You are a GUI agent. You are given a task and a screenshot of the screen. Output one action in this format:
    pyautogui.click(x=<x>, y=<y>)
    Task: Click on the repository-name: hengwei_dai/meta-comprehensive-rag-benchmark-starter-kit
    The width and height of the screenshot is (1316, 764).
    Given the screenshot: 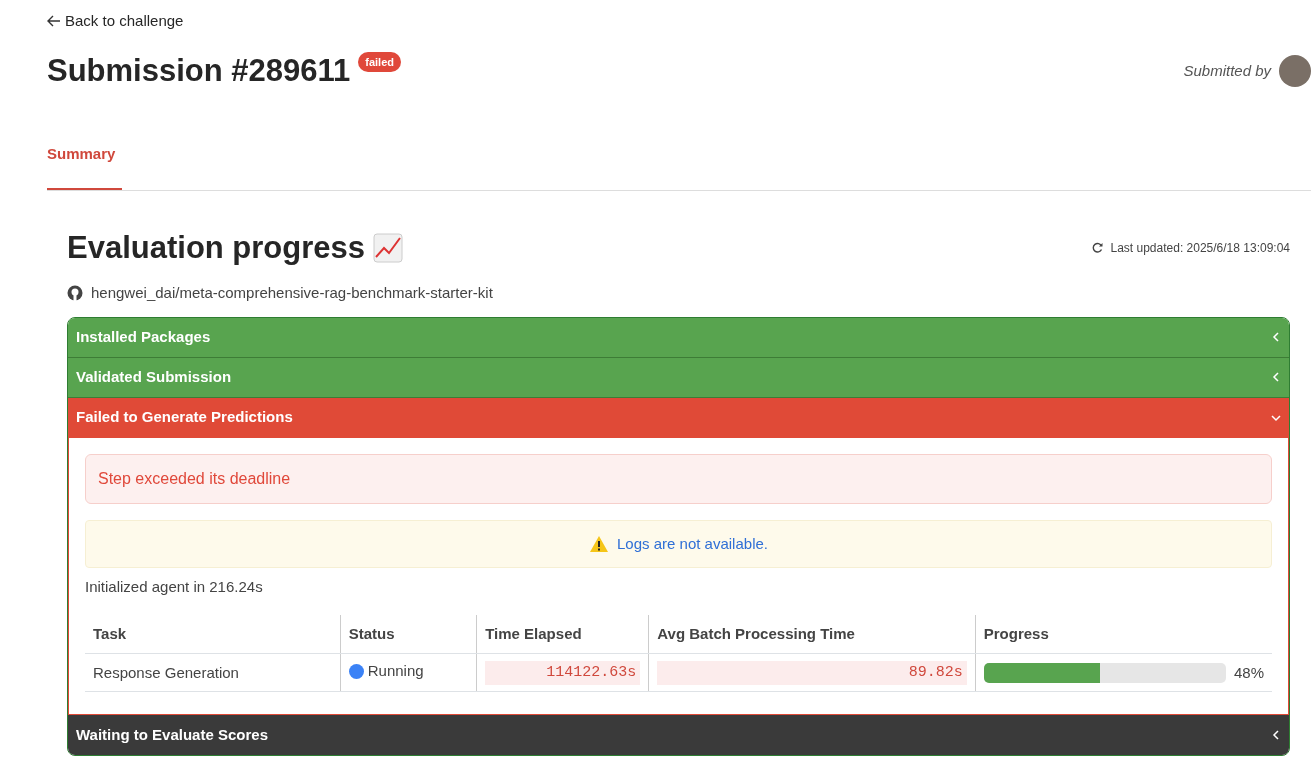 What is the action you would take?
    pyautogui.click(x=292, y=293)
    